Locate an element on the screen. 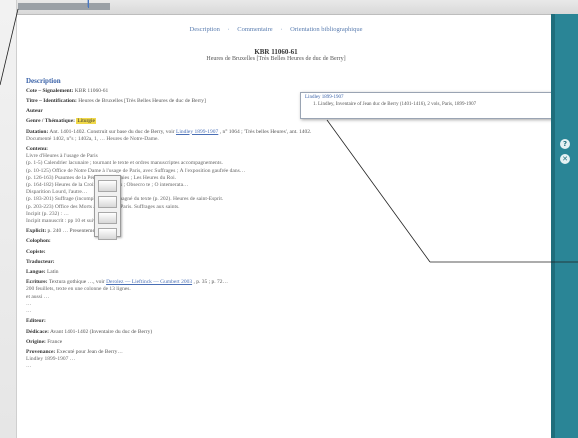 This screenshot has height=438, width=578. contenu-row: Contenu: is located at coordinates (276, 149).